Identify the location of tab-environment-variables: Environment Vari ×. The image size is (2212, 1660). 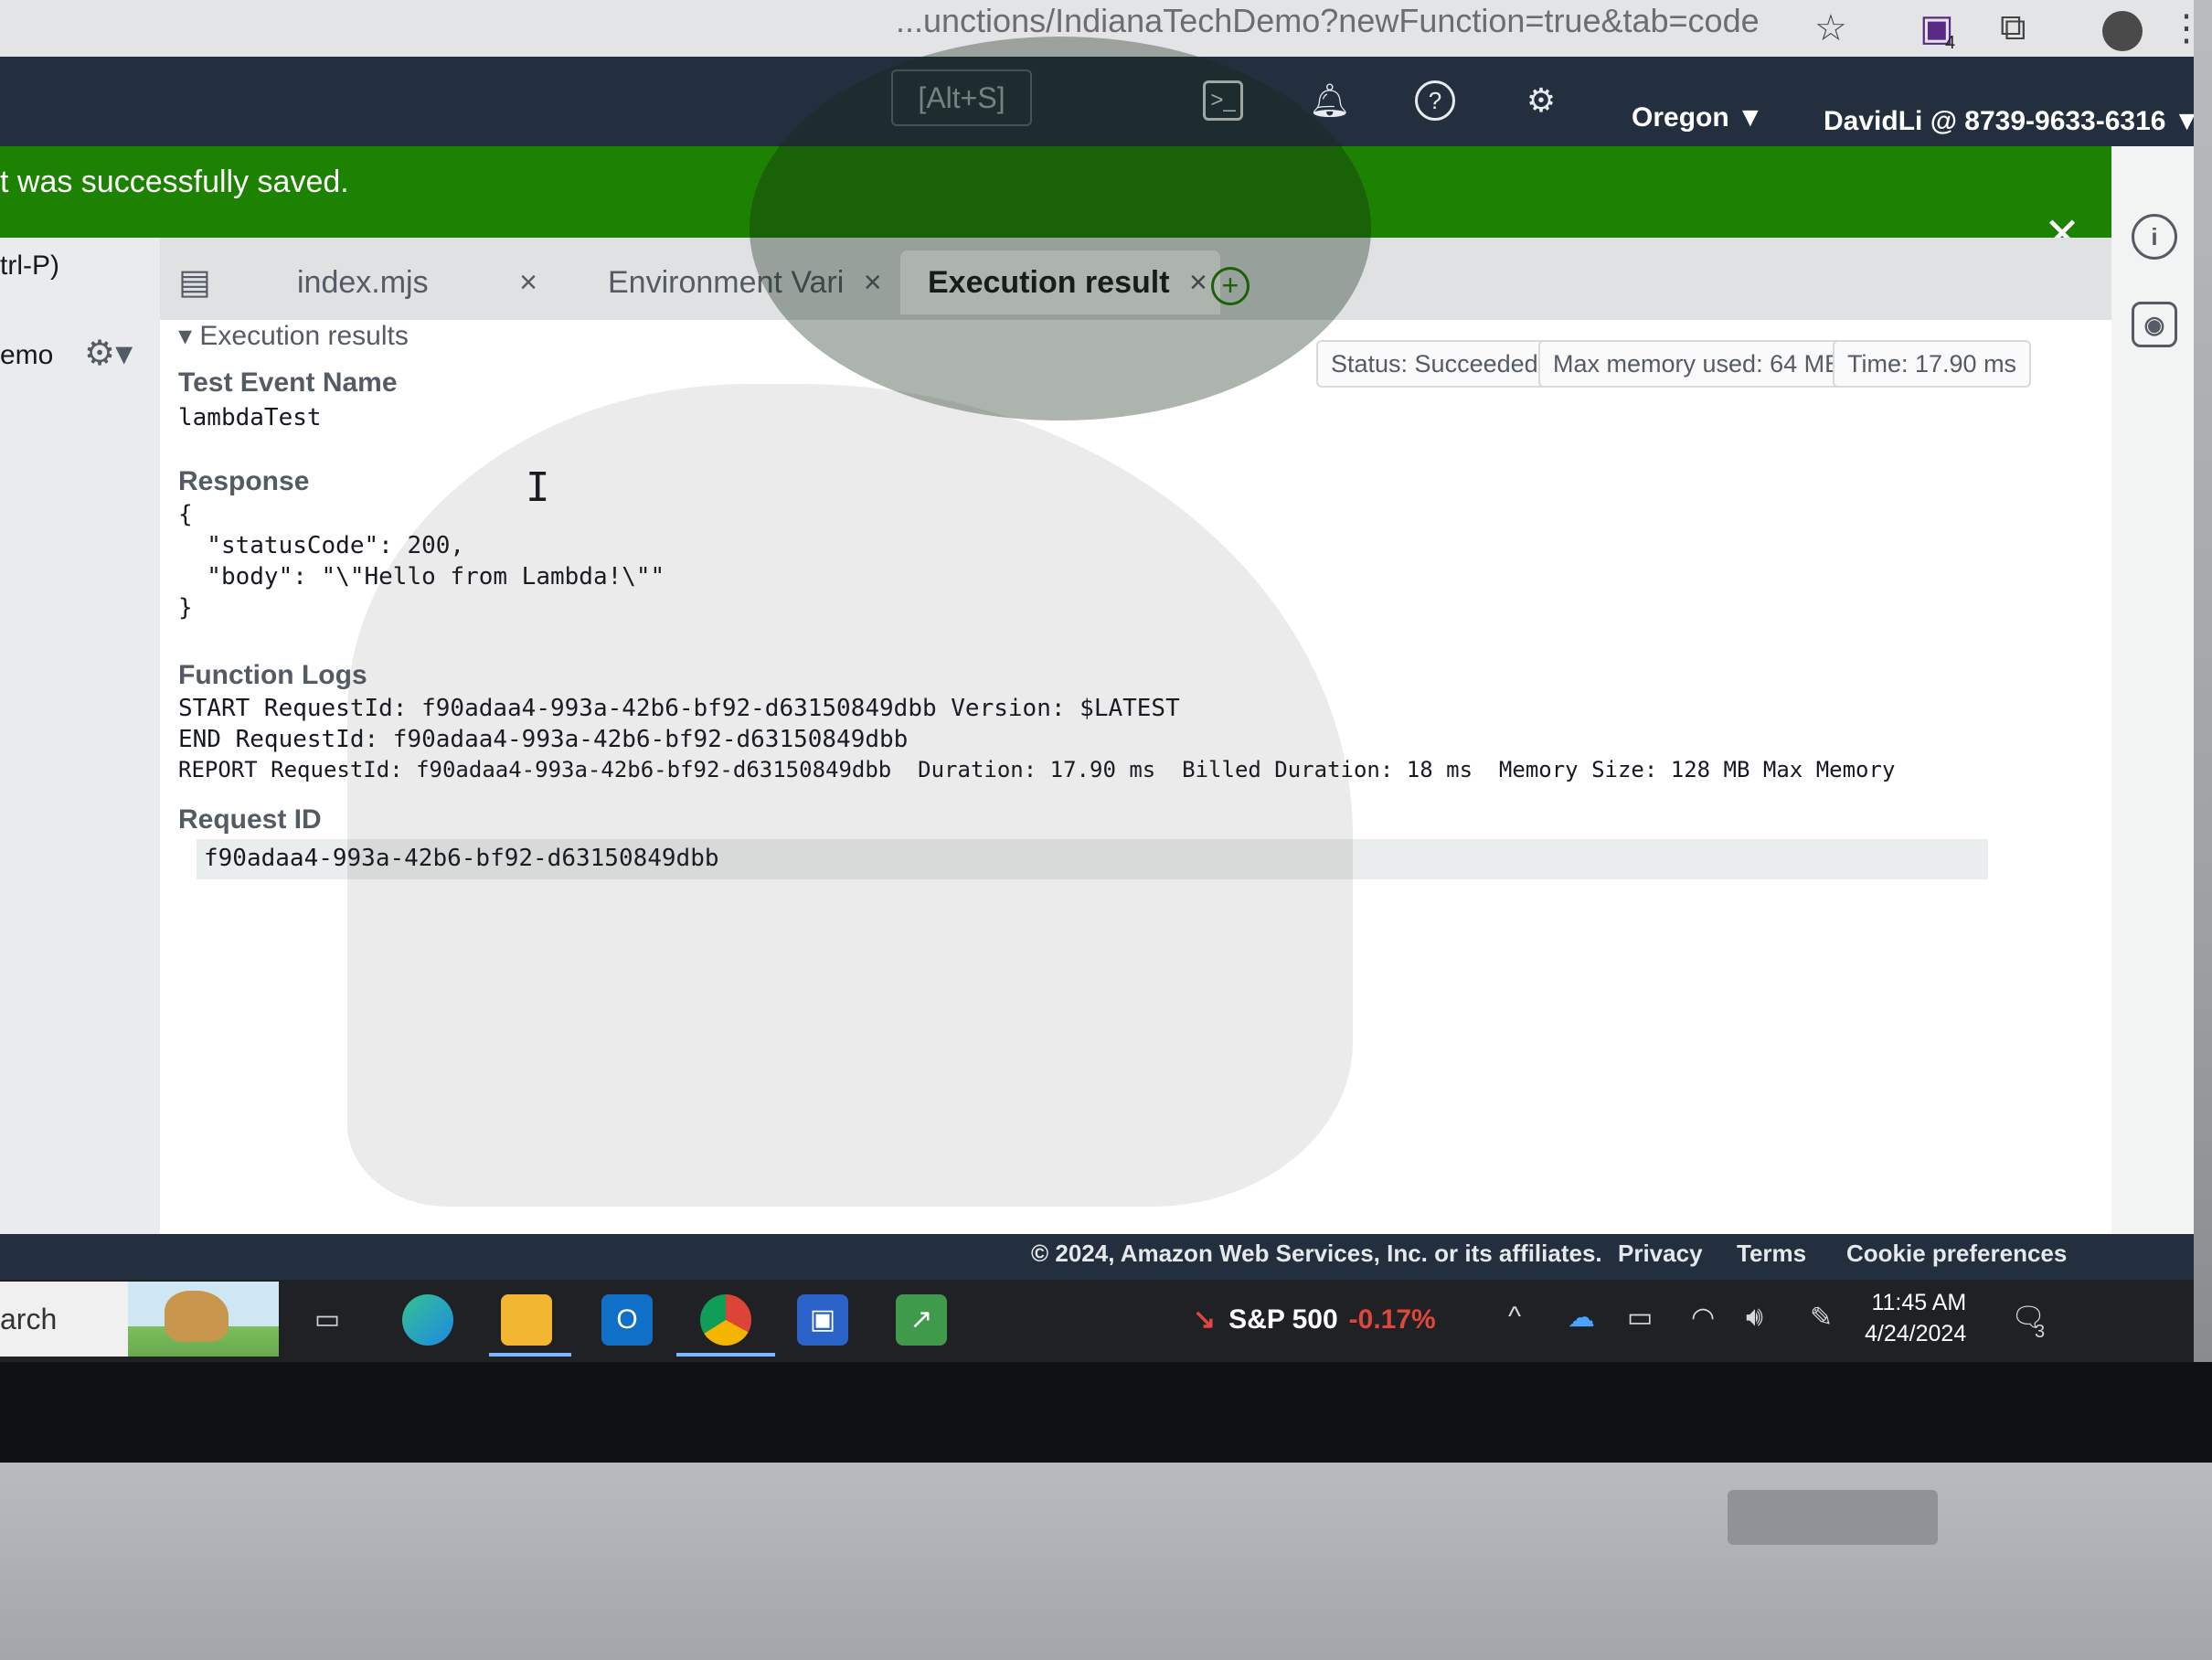
(744, 282).